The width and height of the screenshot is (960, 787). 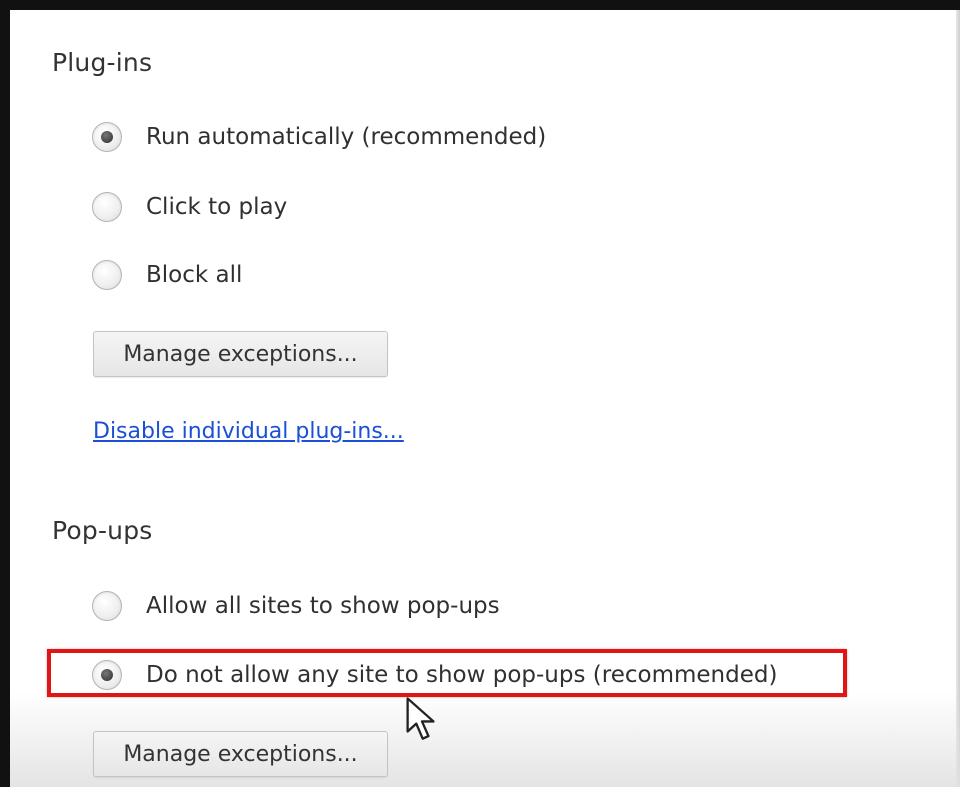 I want to click on radio-label: Block all, so click(x=194, y=275).